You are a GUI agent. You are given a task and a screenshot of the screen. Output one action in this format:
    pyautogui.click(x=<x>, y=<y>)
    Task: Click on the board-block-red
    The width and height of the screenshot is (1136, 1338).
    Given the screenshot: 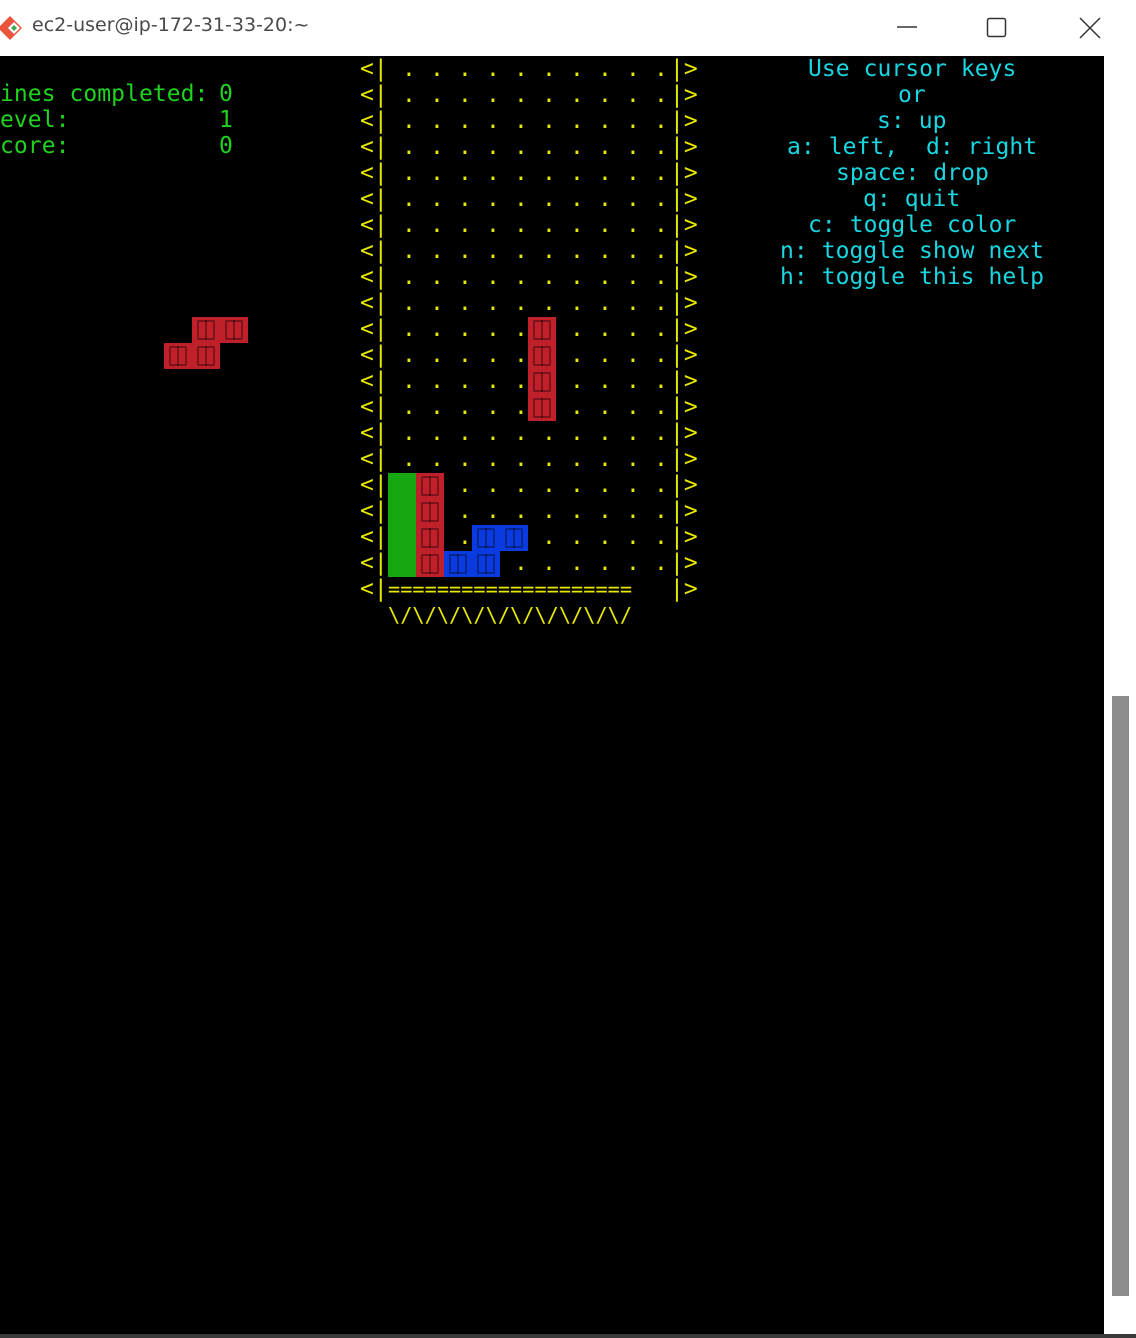 What is the action you would take?
    pyautogui.click(x=430, y=486)
    